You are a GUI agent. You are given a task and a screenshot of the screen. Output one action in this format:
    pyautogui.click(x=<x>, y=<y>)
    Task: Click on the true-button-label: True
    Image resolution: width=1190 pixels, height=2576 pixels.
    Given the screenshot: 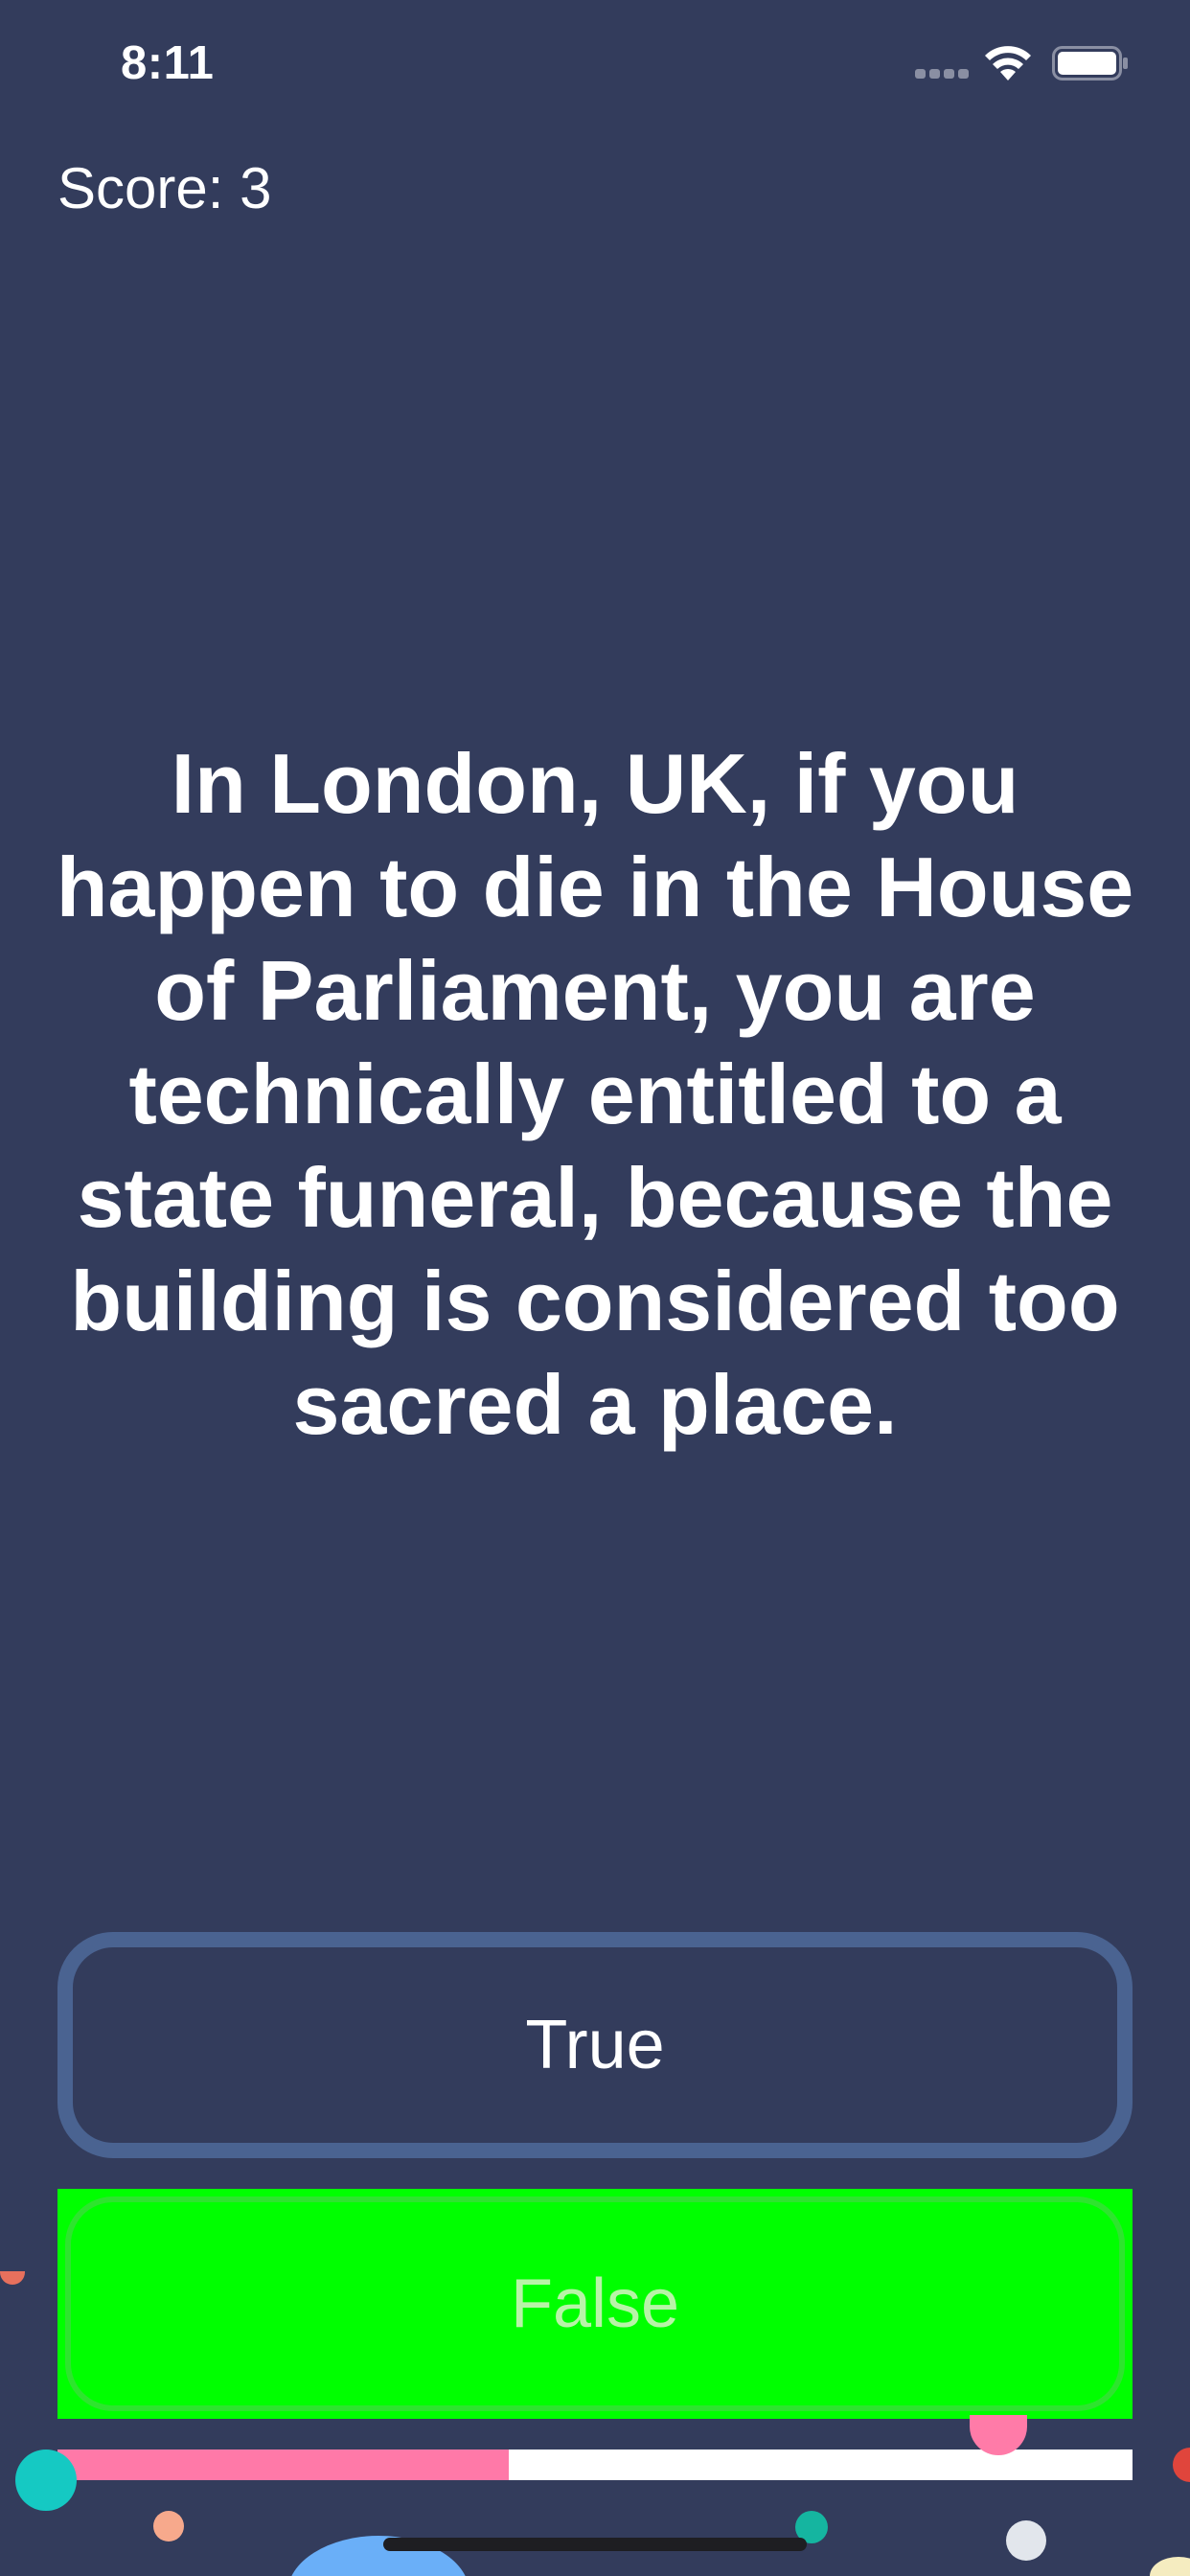 What is the action you would take?
    pyautogui.click(x=595, y=2045)
    